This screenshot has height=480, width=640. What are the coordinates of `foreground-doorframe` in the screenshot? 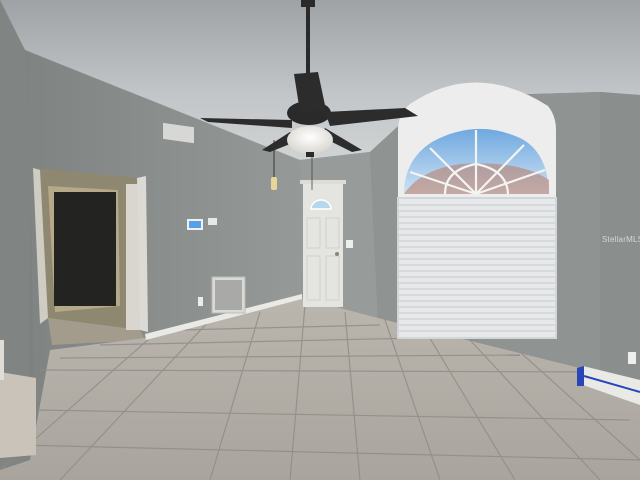 It's located at (18, 415).